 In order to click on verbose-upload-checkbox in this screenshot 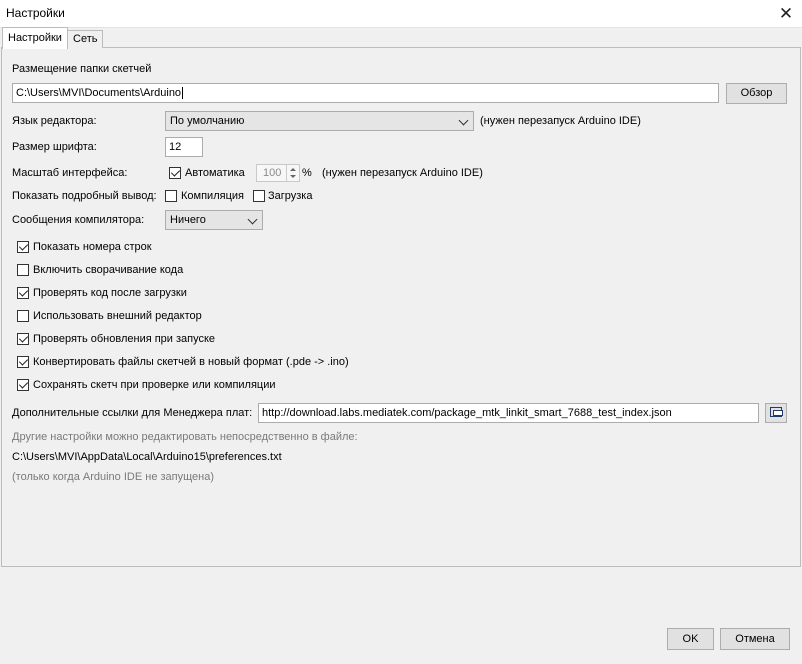, I will do `click(259, 196)`.